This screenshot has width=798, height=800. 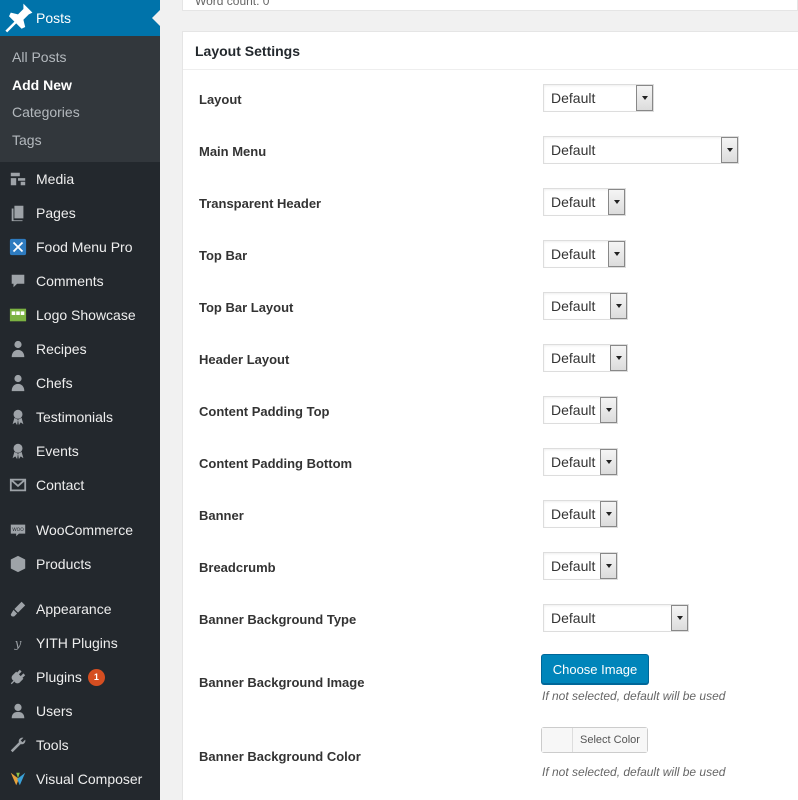 I want to click on sidebar-item-products: Products, so click(x=80, y=564).